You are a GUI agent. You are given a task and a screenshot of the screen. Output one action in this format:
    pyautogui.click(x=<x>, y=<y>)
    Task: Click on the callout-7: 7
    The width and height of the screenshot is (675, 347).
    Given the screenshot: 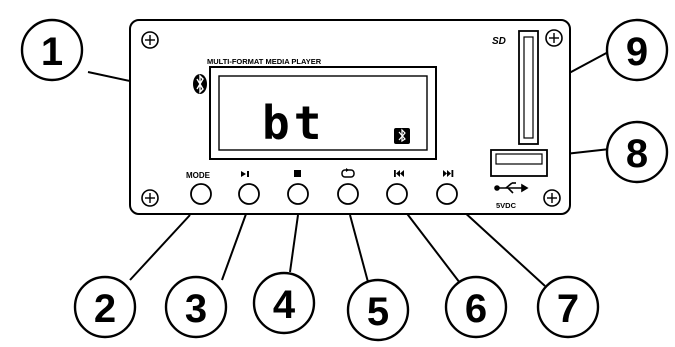 What is the action you would take?
    pyautogui.click(x=568, y=307)
    